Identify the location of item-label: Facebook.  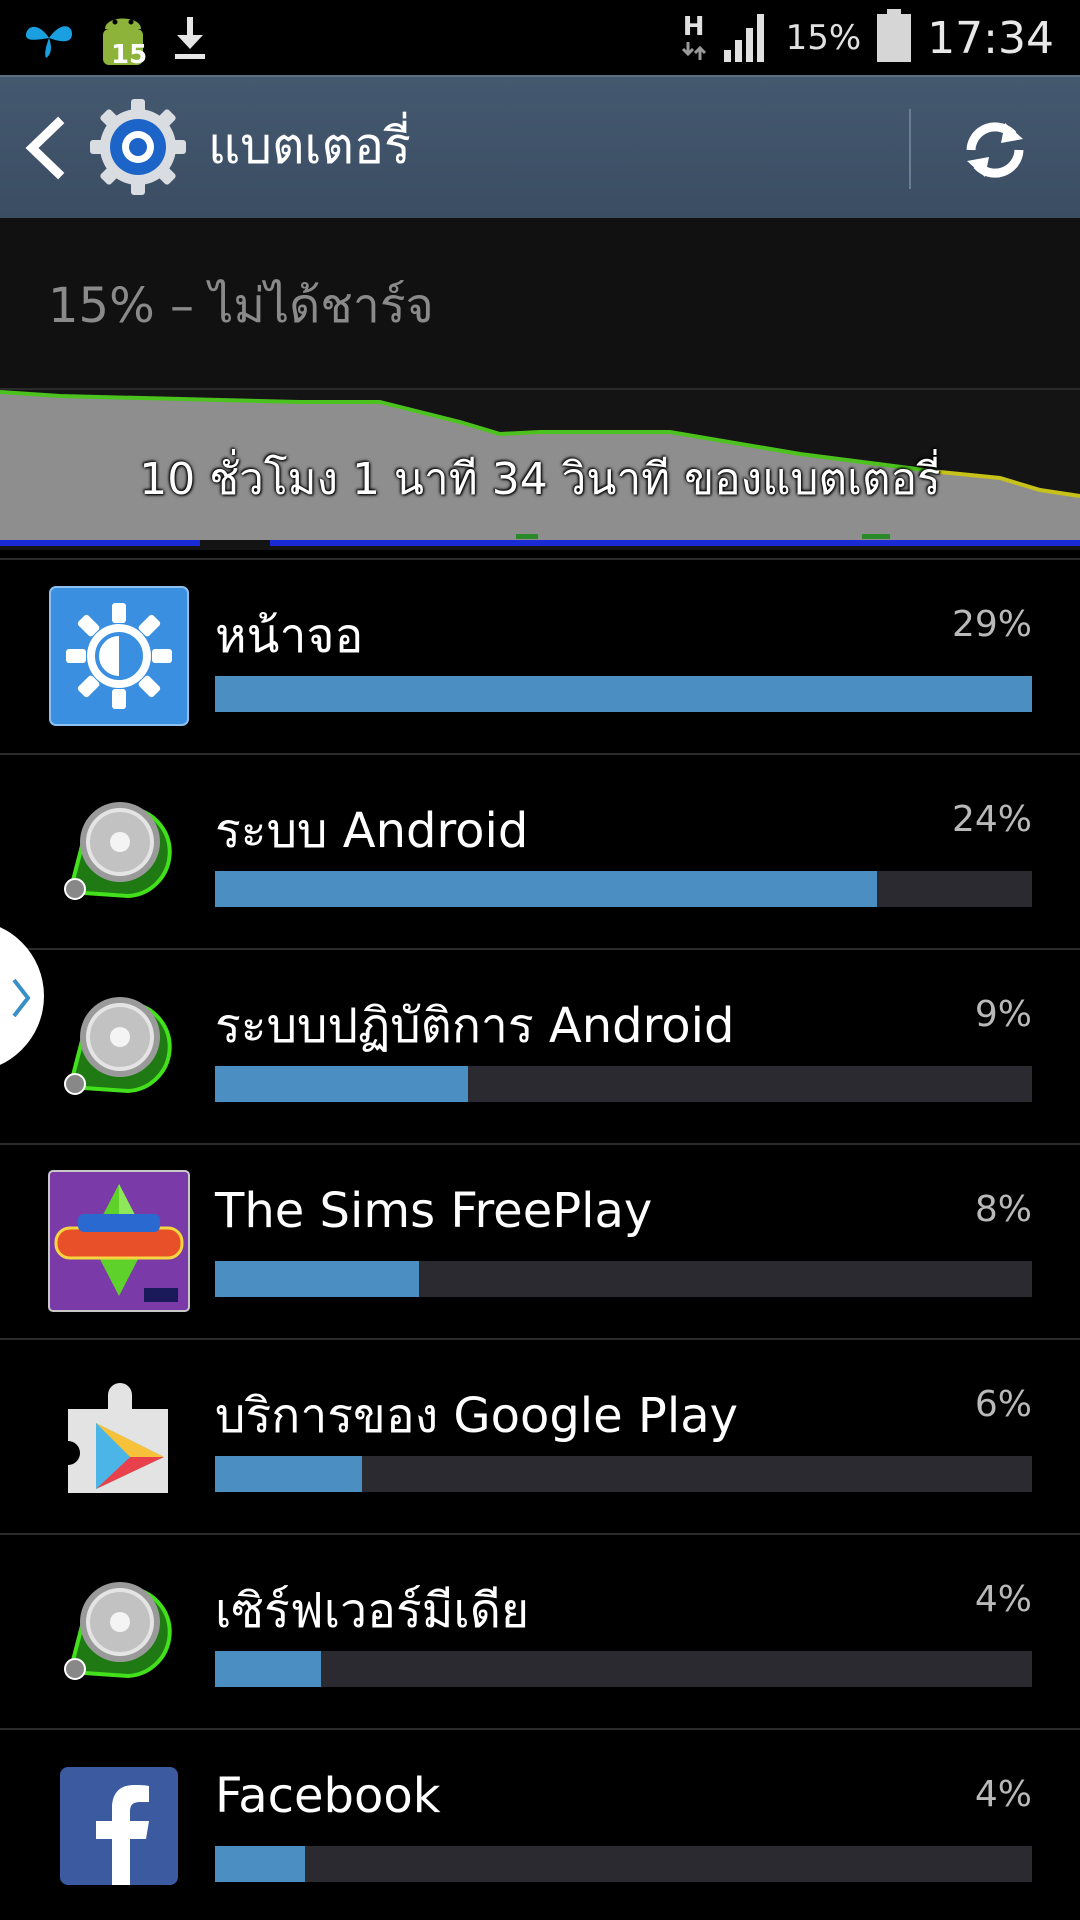
(328, 1796).